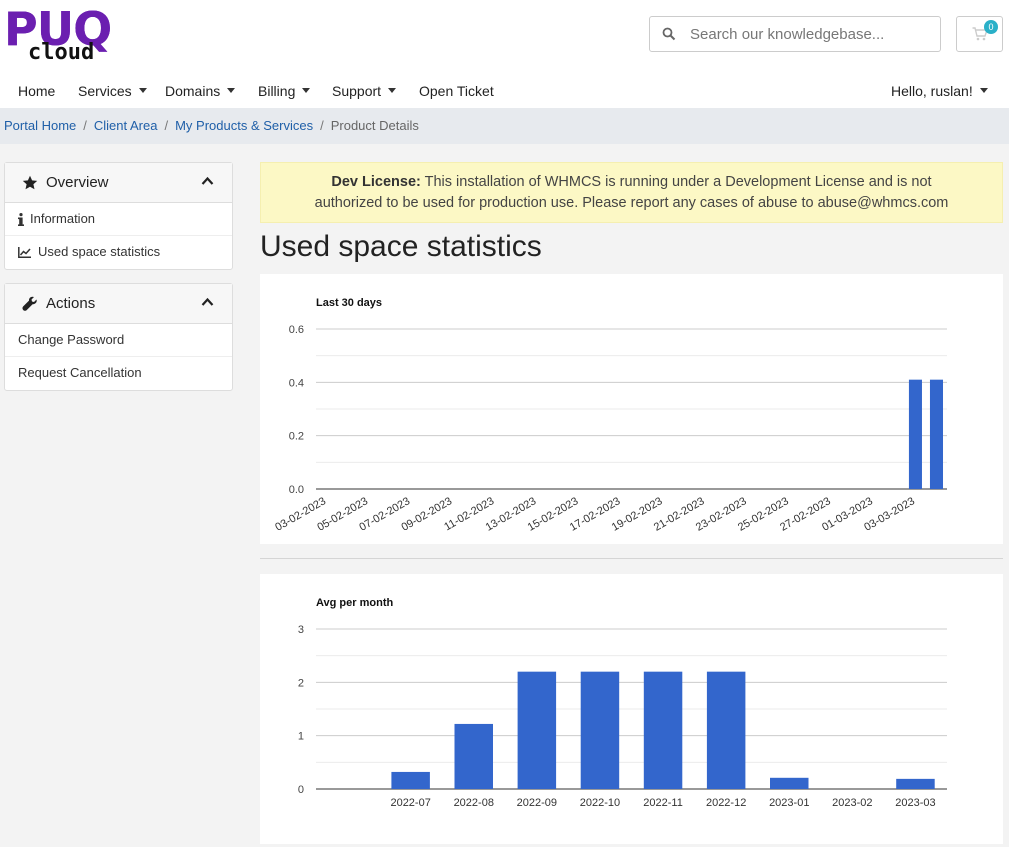 This screenshot has height=847, width=1009. I want to click on star-icon, so click(30, 182).